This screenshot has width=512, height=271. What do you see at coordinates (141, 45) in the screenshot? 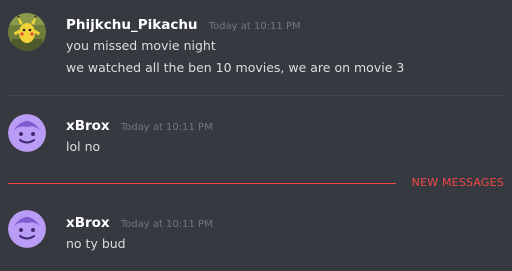
I see `message-text: you missed movie night` at bounding box center [141, 45].